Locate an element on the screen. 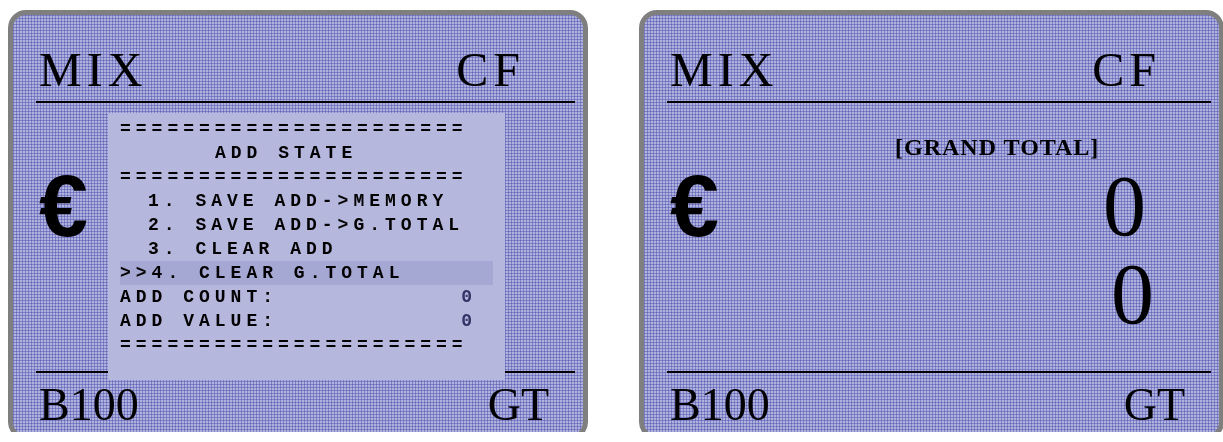 Image resolution: width=1223 pixels, height=442 pixels. menu-item: >>4. CLEAR G.TOTAL is located at coordinates (306, 273).